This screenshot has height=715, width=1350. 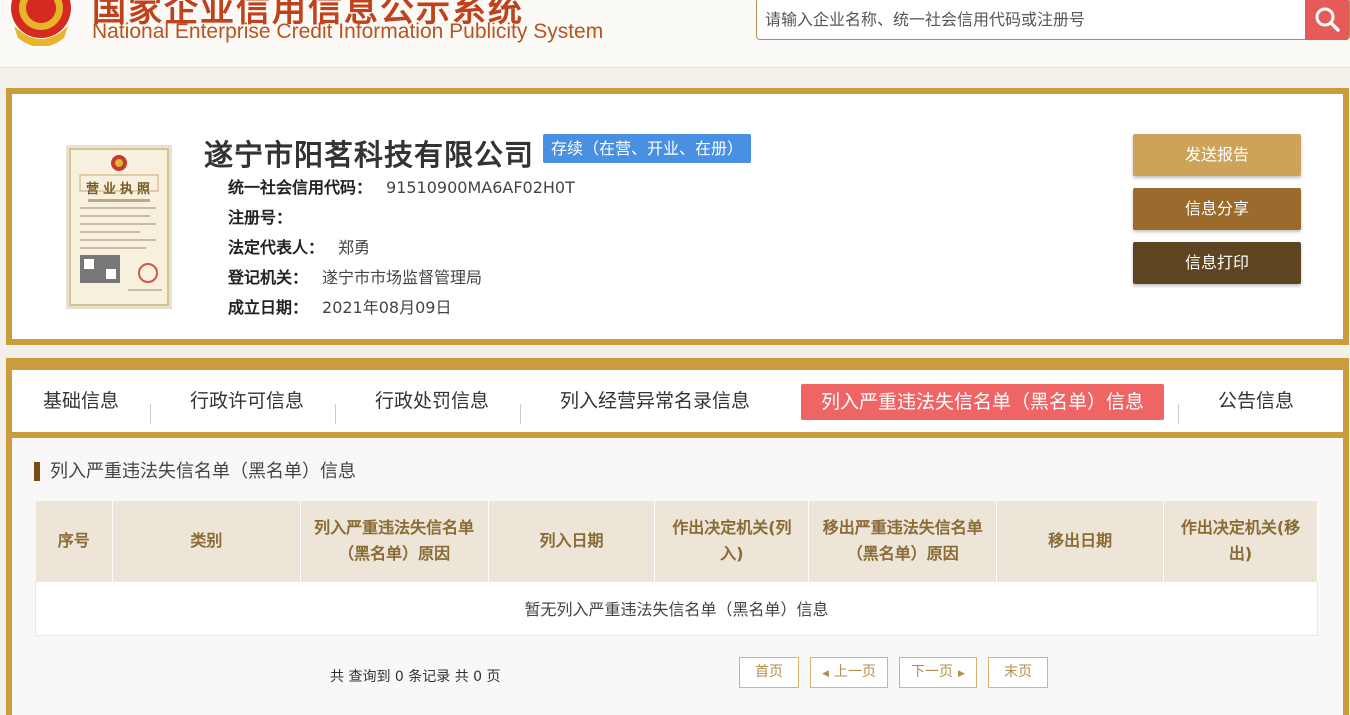 I want to click on credit-code-value: 91510900MA6AF02H0T, so click(x=480, y=187).